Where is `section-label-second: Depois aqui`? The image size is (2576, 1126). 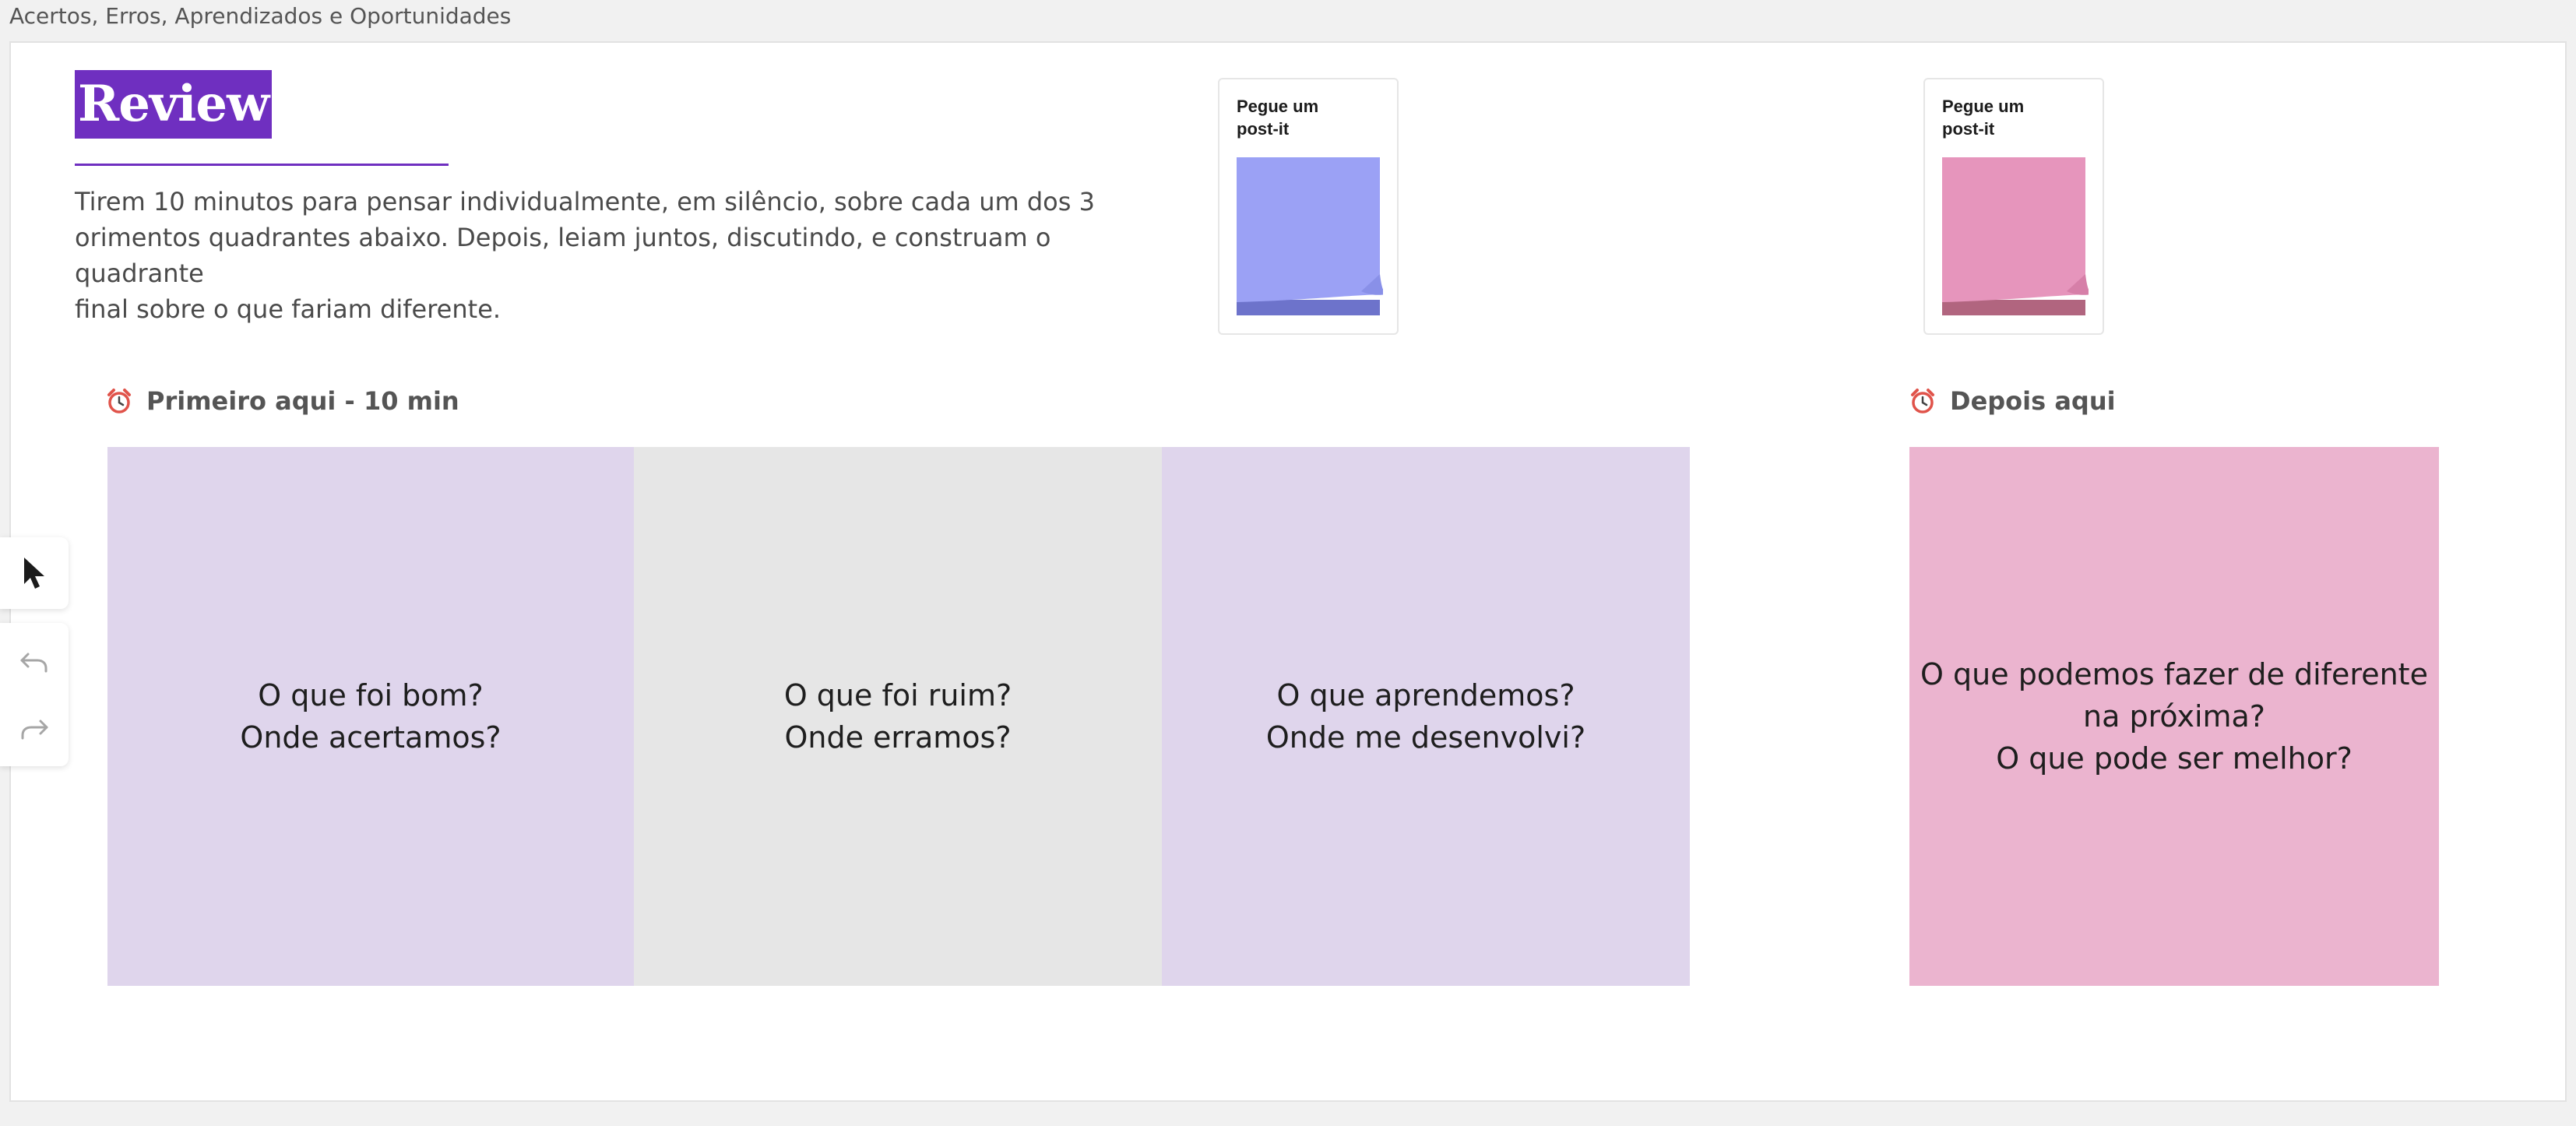 section-label-second: Depois aqui is located at coordinates (2012, 401).